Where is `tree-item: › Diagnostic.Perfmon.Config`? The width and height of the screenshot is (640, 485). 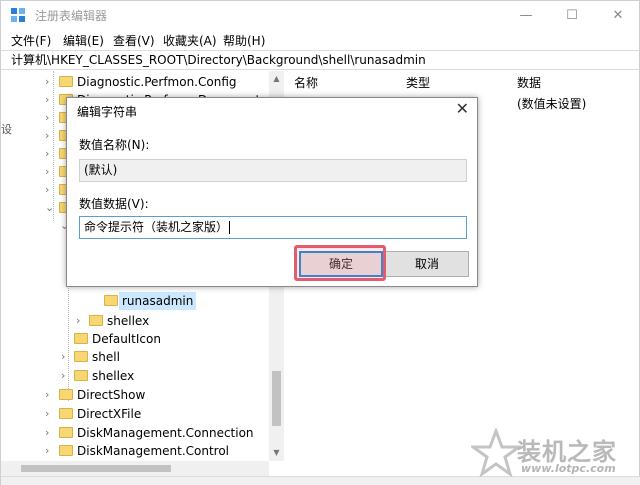
tree-item: › Diagnostic.Perfmon.Config is located at coordinates (135, 82).